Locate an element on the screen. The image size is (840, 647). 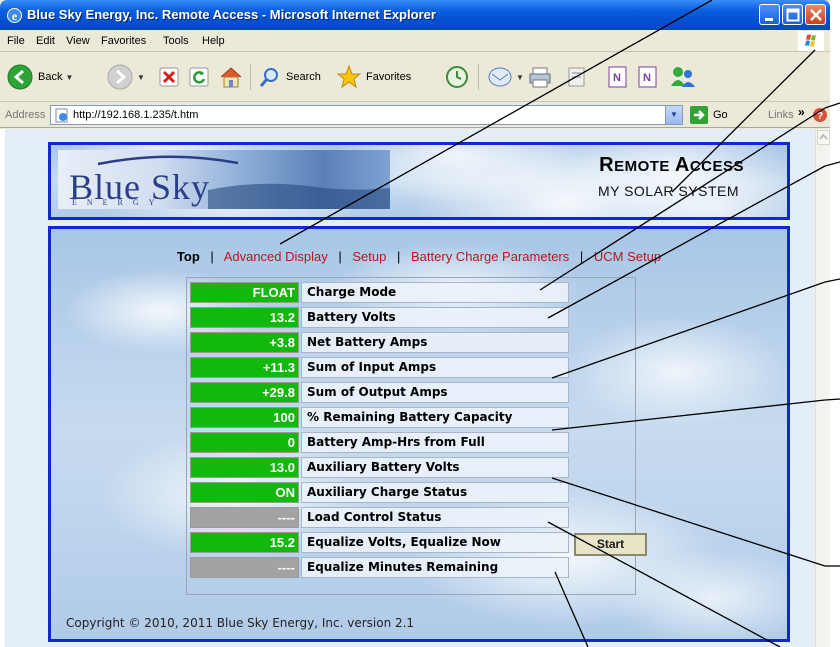
company-logo: Blue Sky ENERGY is located at coordinates (224, 179).